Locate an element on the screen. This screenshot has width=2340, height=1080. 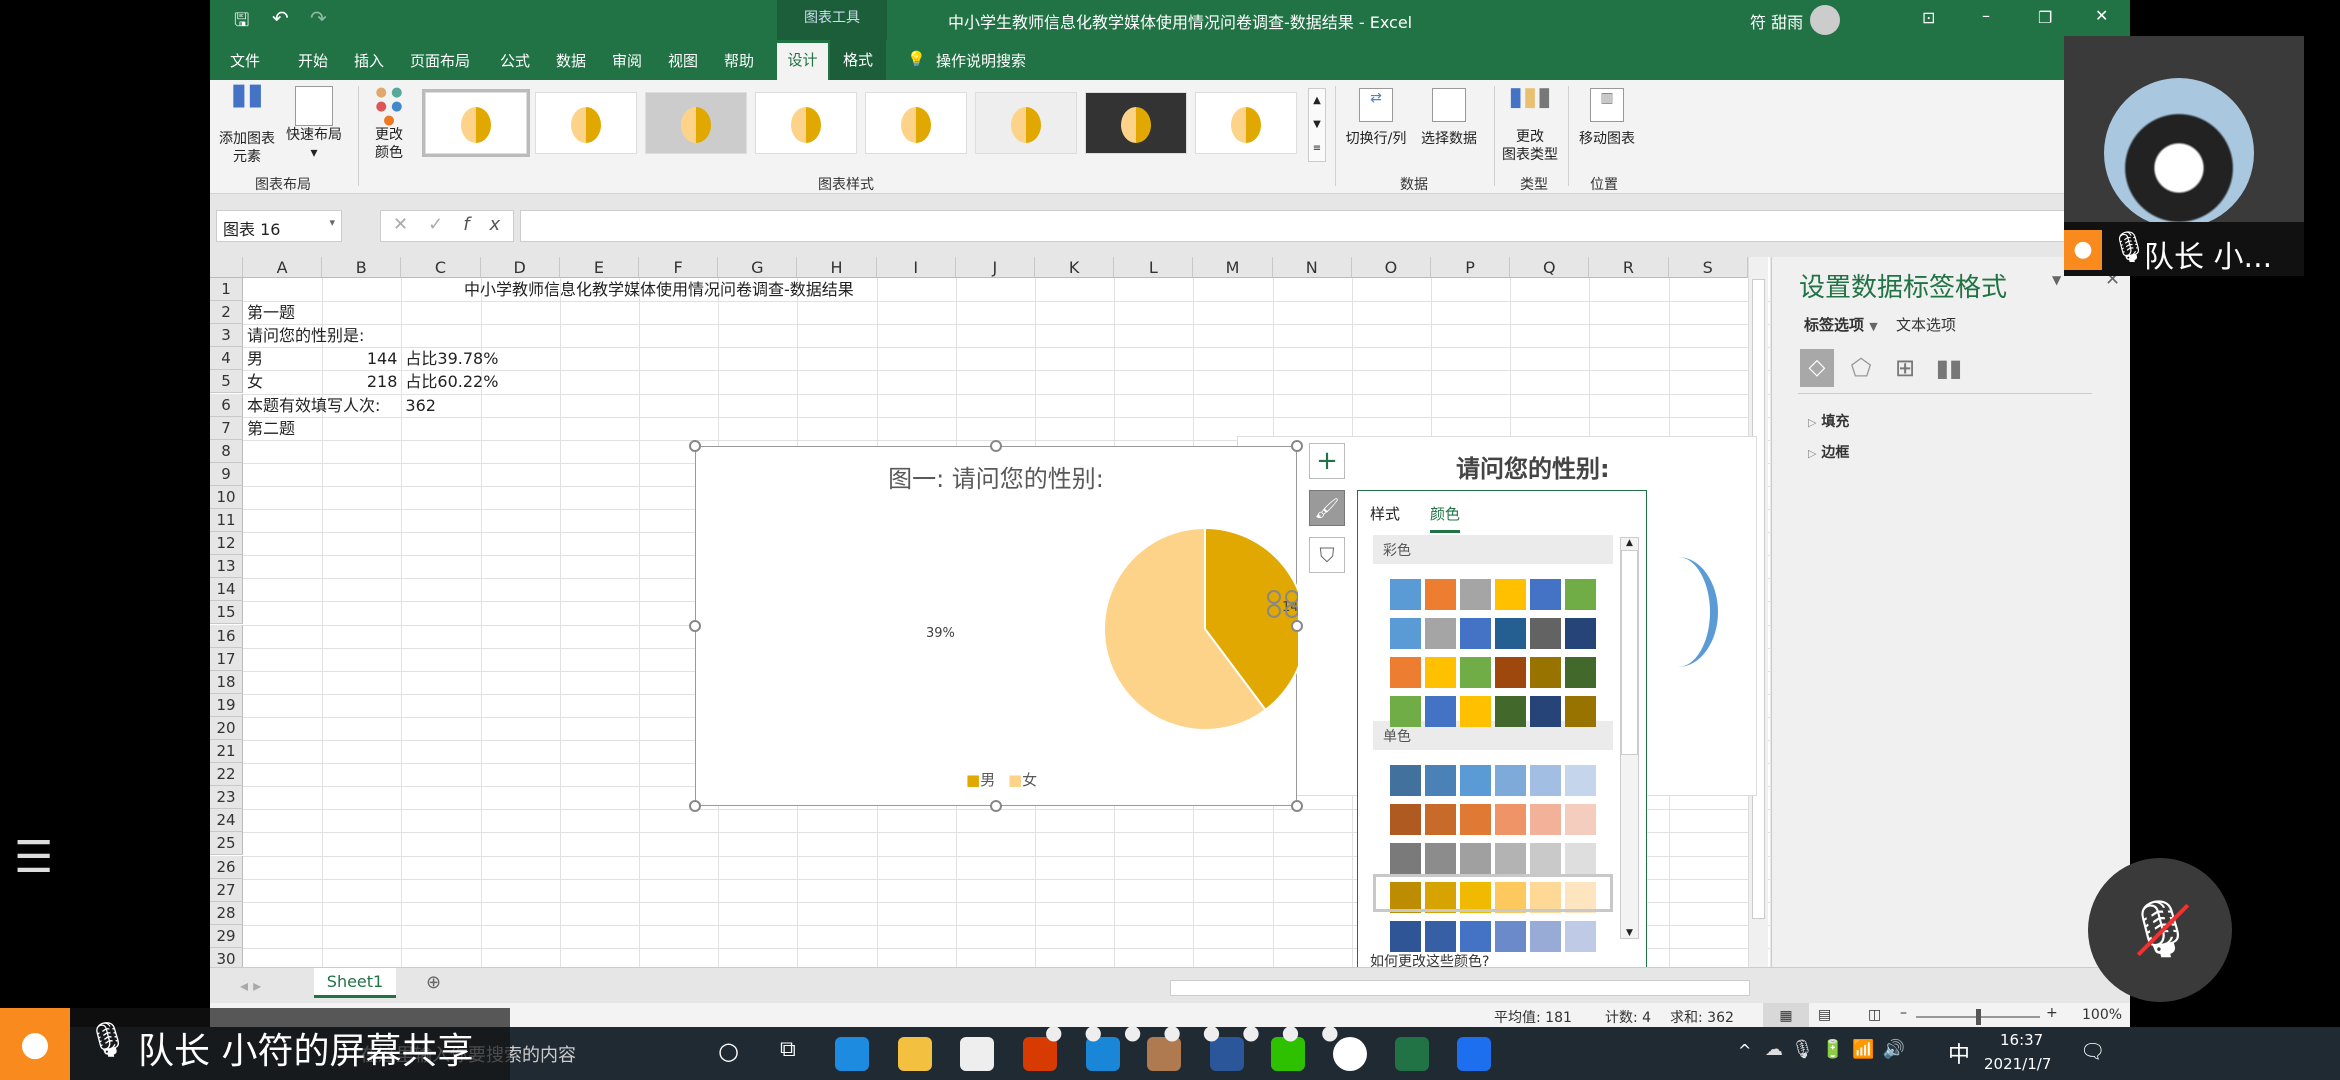
normal-view-icon: ▦ is located at coordinates (1786, 1016).